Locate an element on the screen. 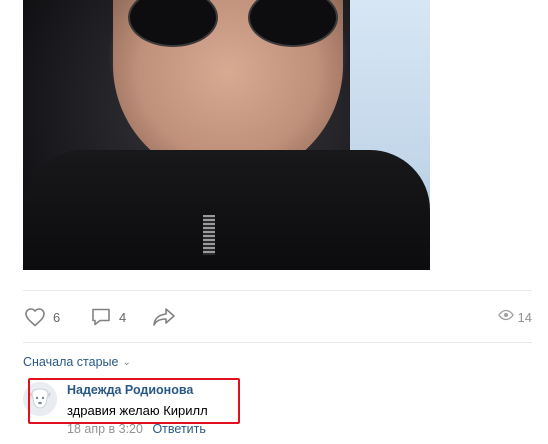 This screenshot has width=548, height=444. like-button: 6 is located at coordinates (41, 317).